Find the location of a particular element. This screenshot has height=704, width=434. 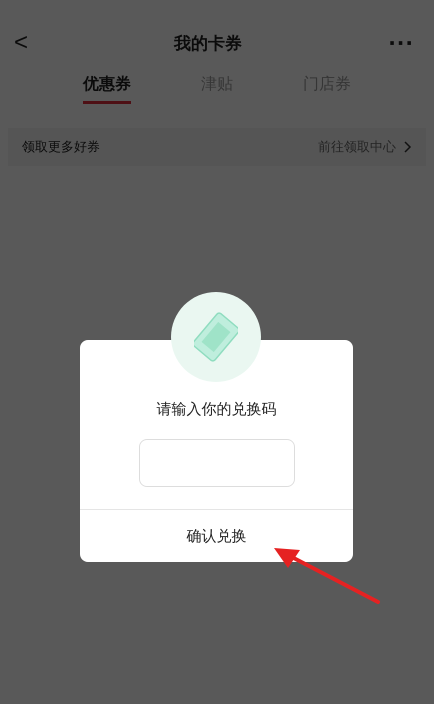

confirm-button: 确认兑换 is located at coordinates (216, 536).